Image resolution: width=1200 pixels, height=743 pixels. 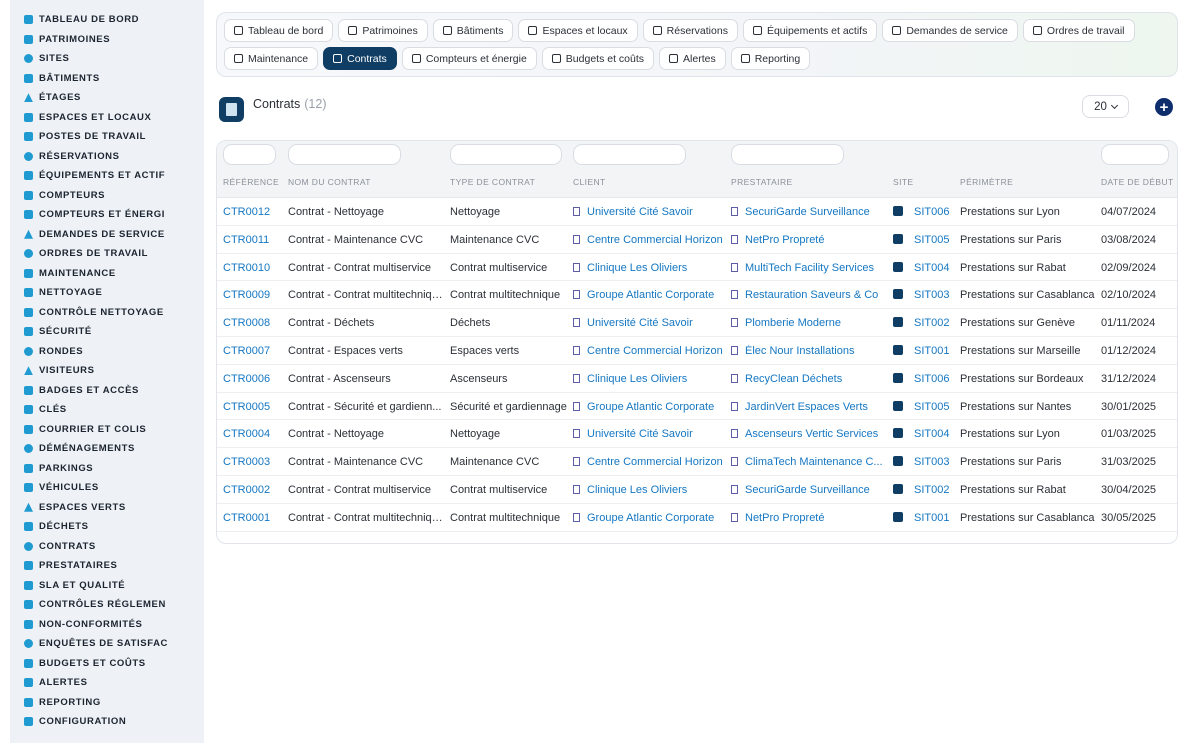 I want to click on column-header: TYPE DE CONTRAT, so click(x=492, y=182).